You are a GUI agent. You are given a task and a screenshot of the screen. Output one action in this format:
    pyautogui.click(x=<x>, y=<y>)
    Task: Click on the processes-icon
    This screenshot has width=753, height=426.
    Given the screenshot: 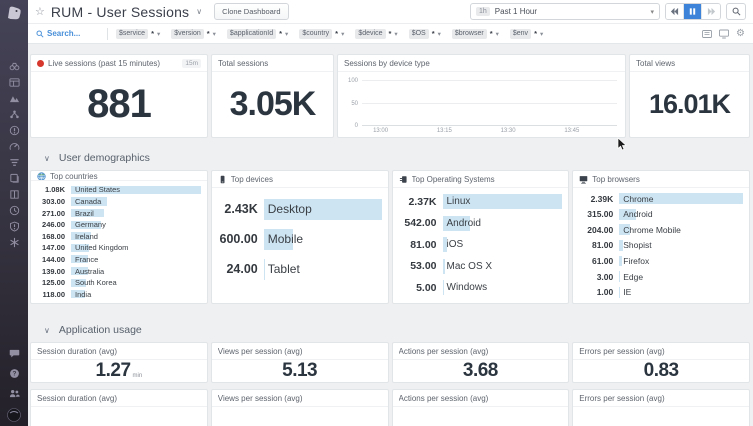 What is the action you would take?
    pyautogui.click(x=14, y=242)
    